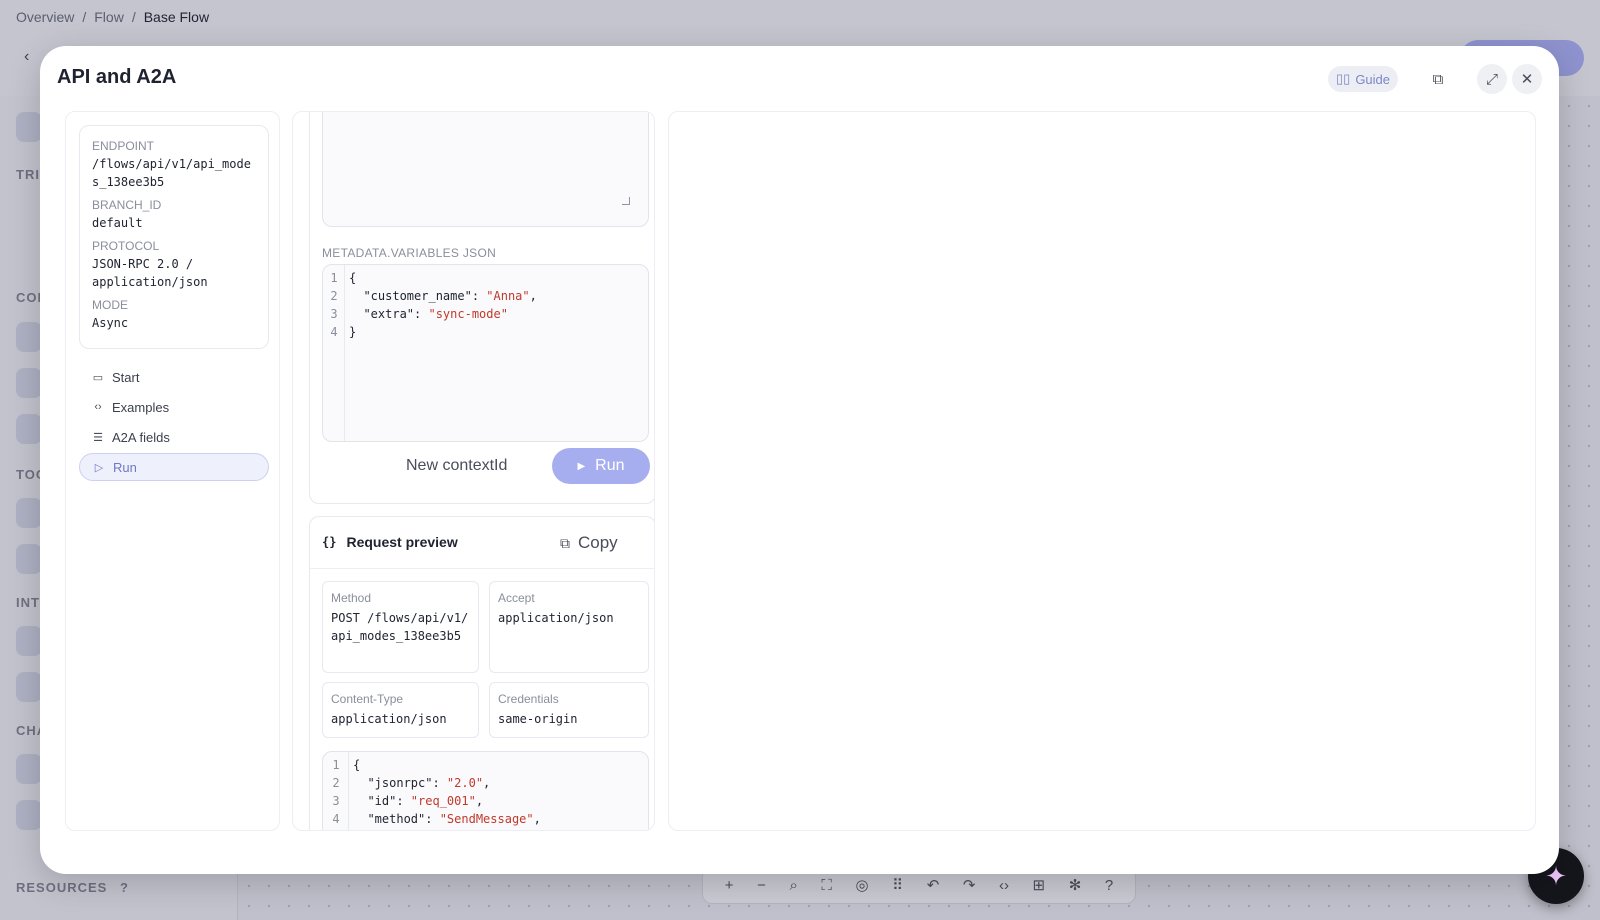 The width and height of the screenshot is (1600, 920). I want to click on accept-value: application/json, so click(556, 618).